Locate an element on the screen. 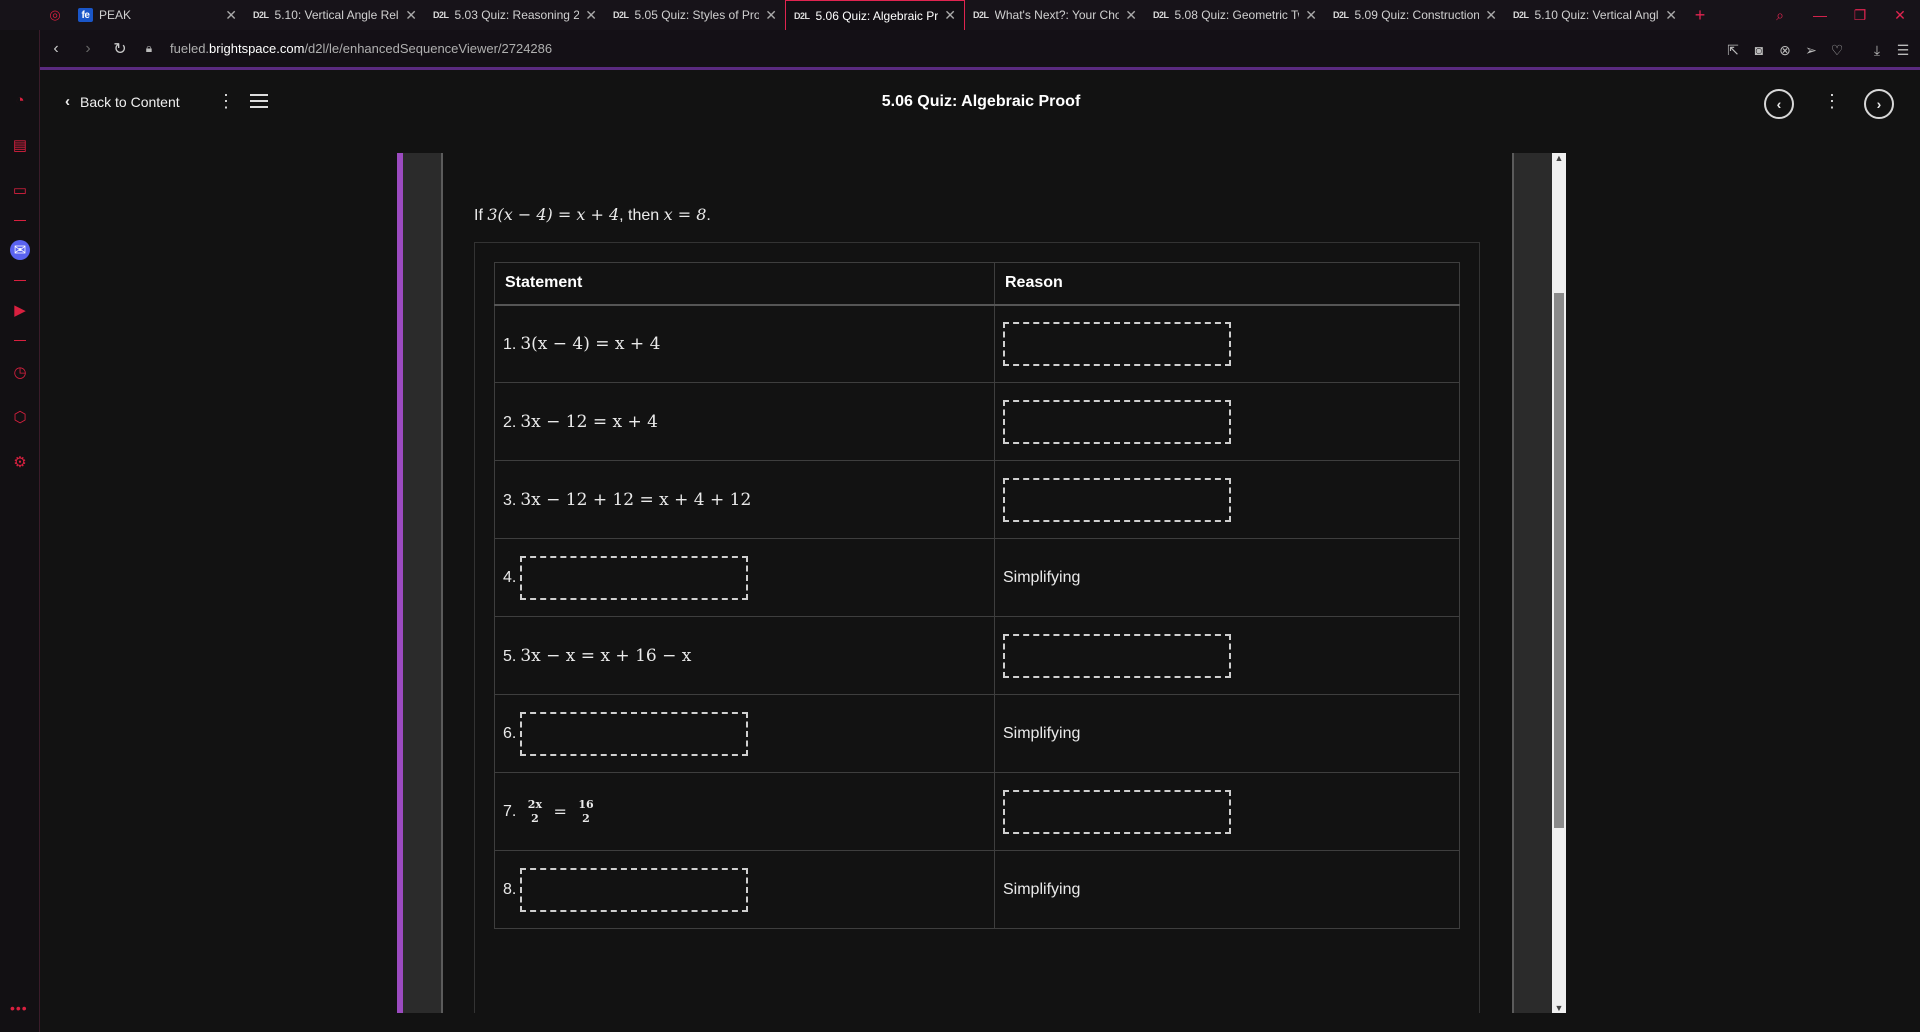  tab-5-06-quiz-active: D2L 5.06 Quiz: Algebraic Pro ✕ is located at coordinates (875, 15).